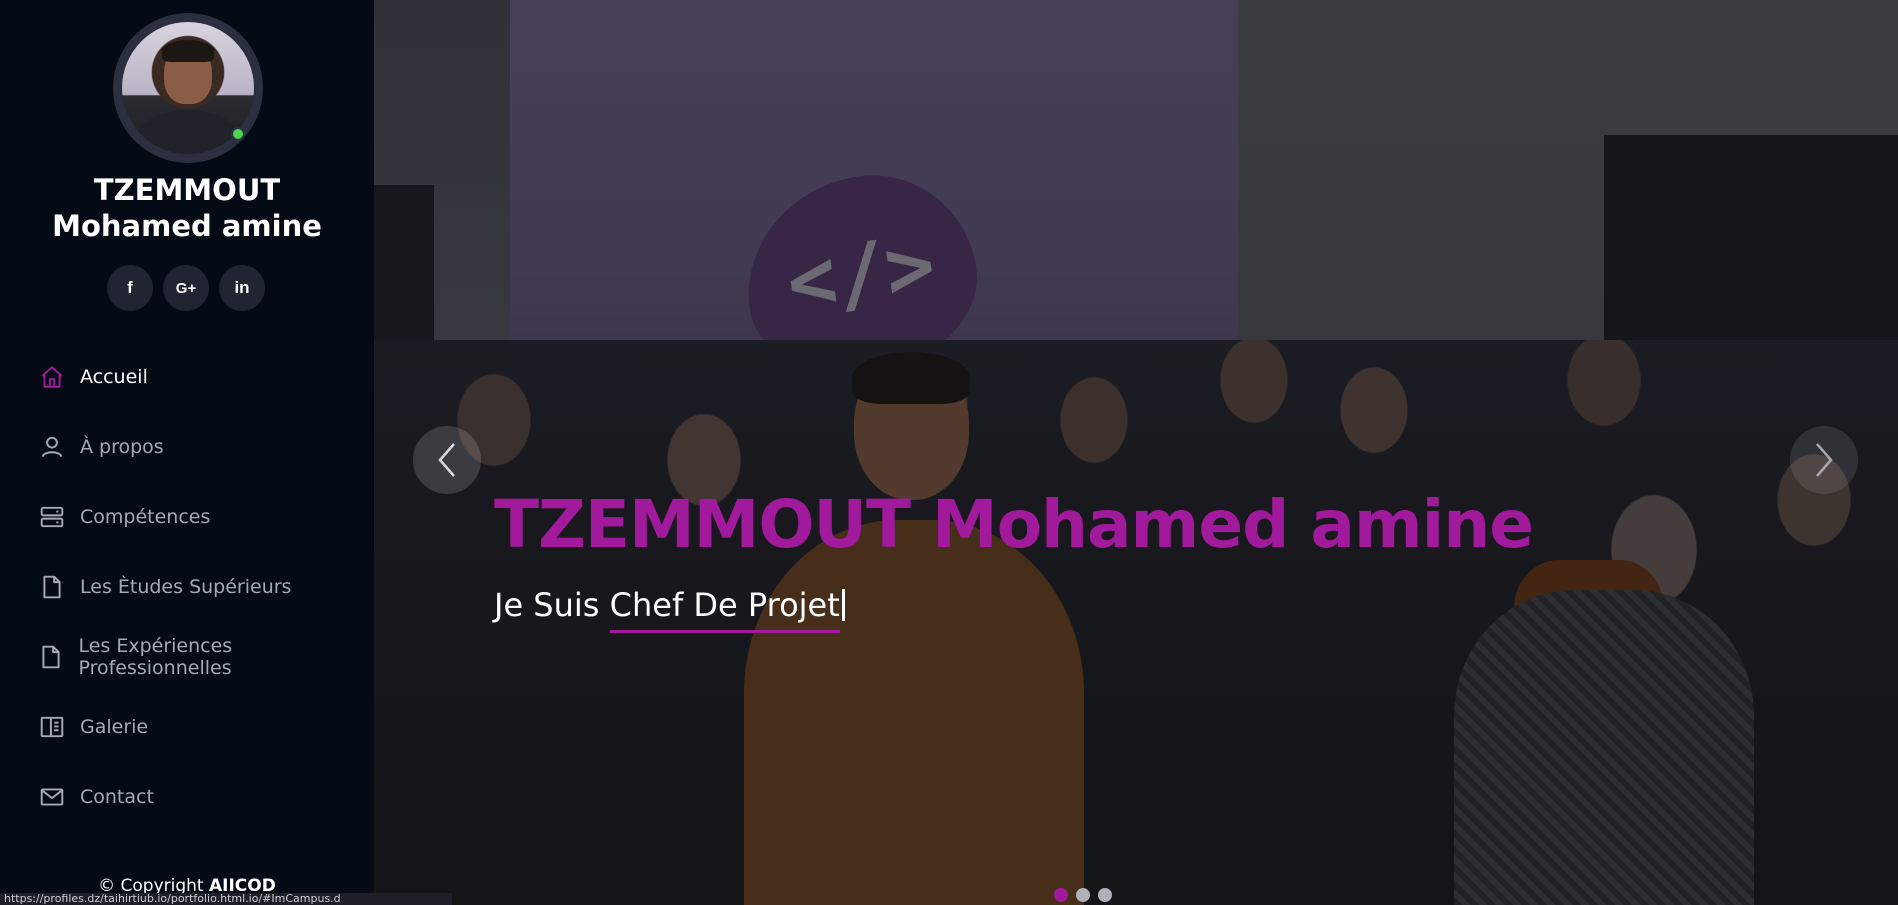 Image resolution: width=1898 pixels, height=905 pixels. I want to click on nav-item-label: Les Ètudes Supérieurs, so click(186, 587).